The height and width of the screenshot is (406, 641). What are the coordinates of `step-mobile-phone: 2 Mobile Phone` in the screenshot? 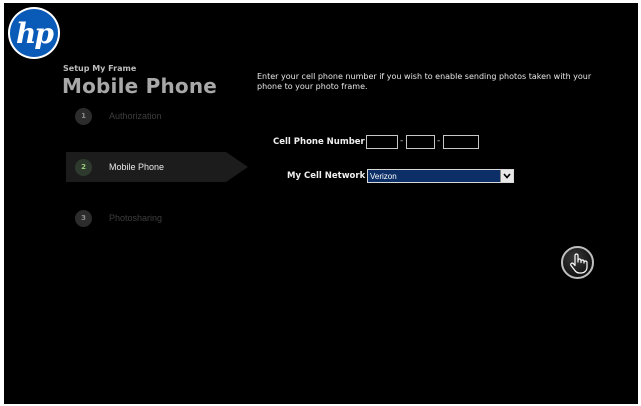 It's located at (157, 167).